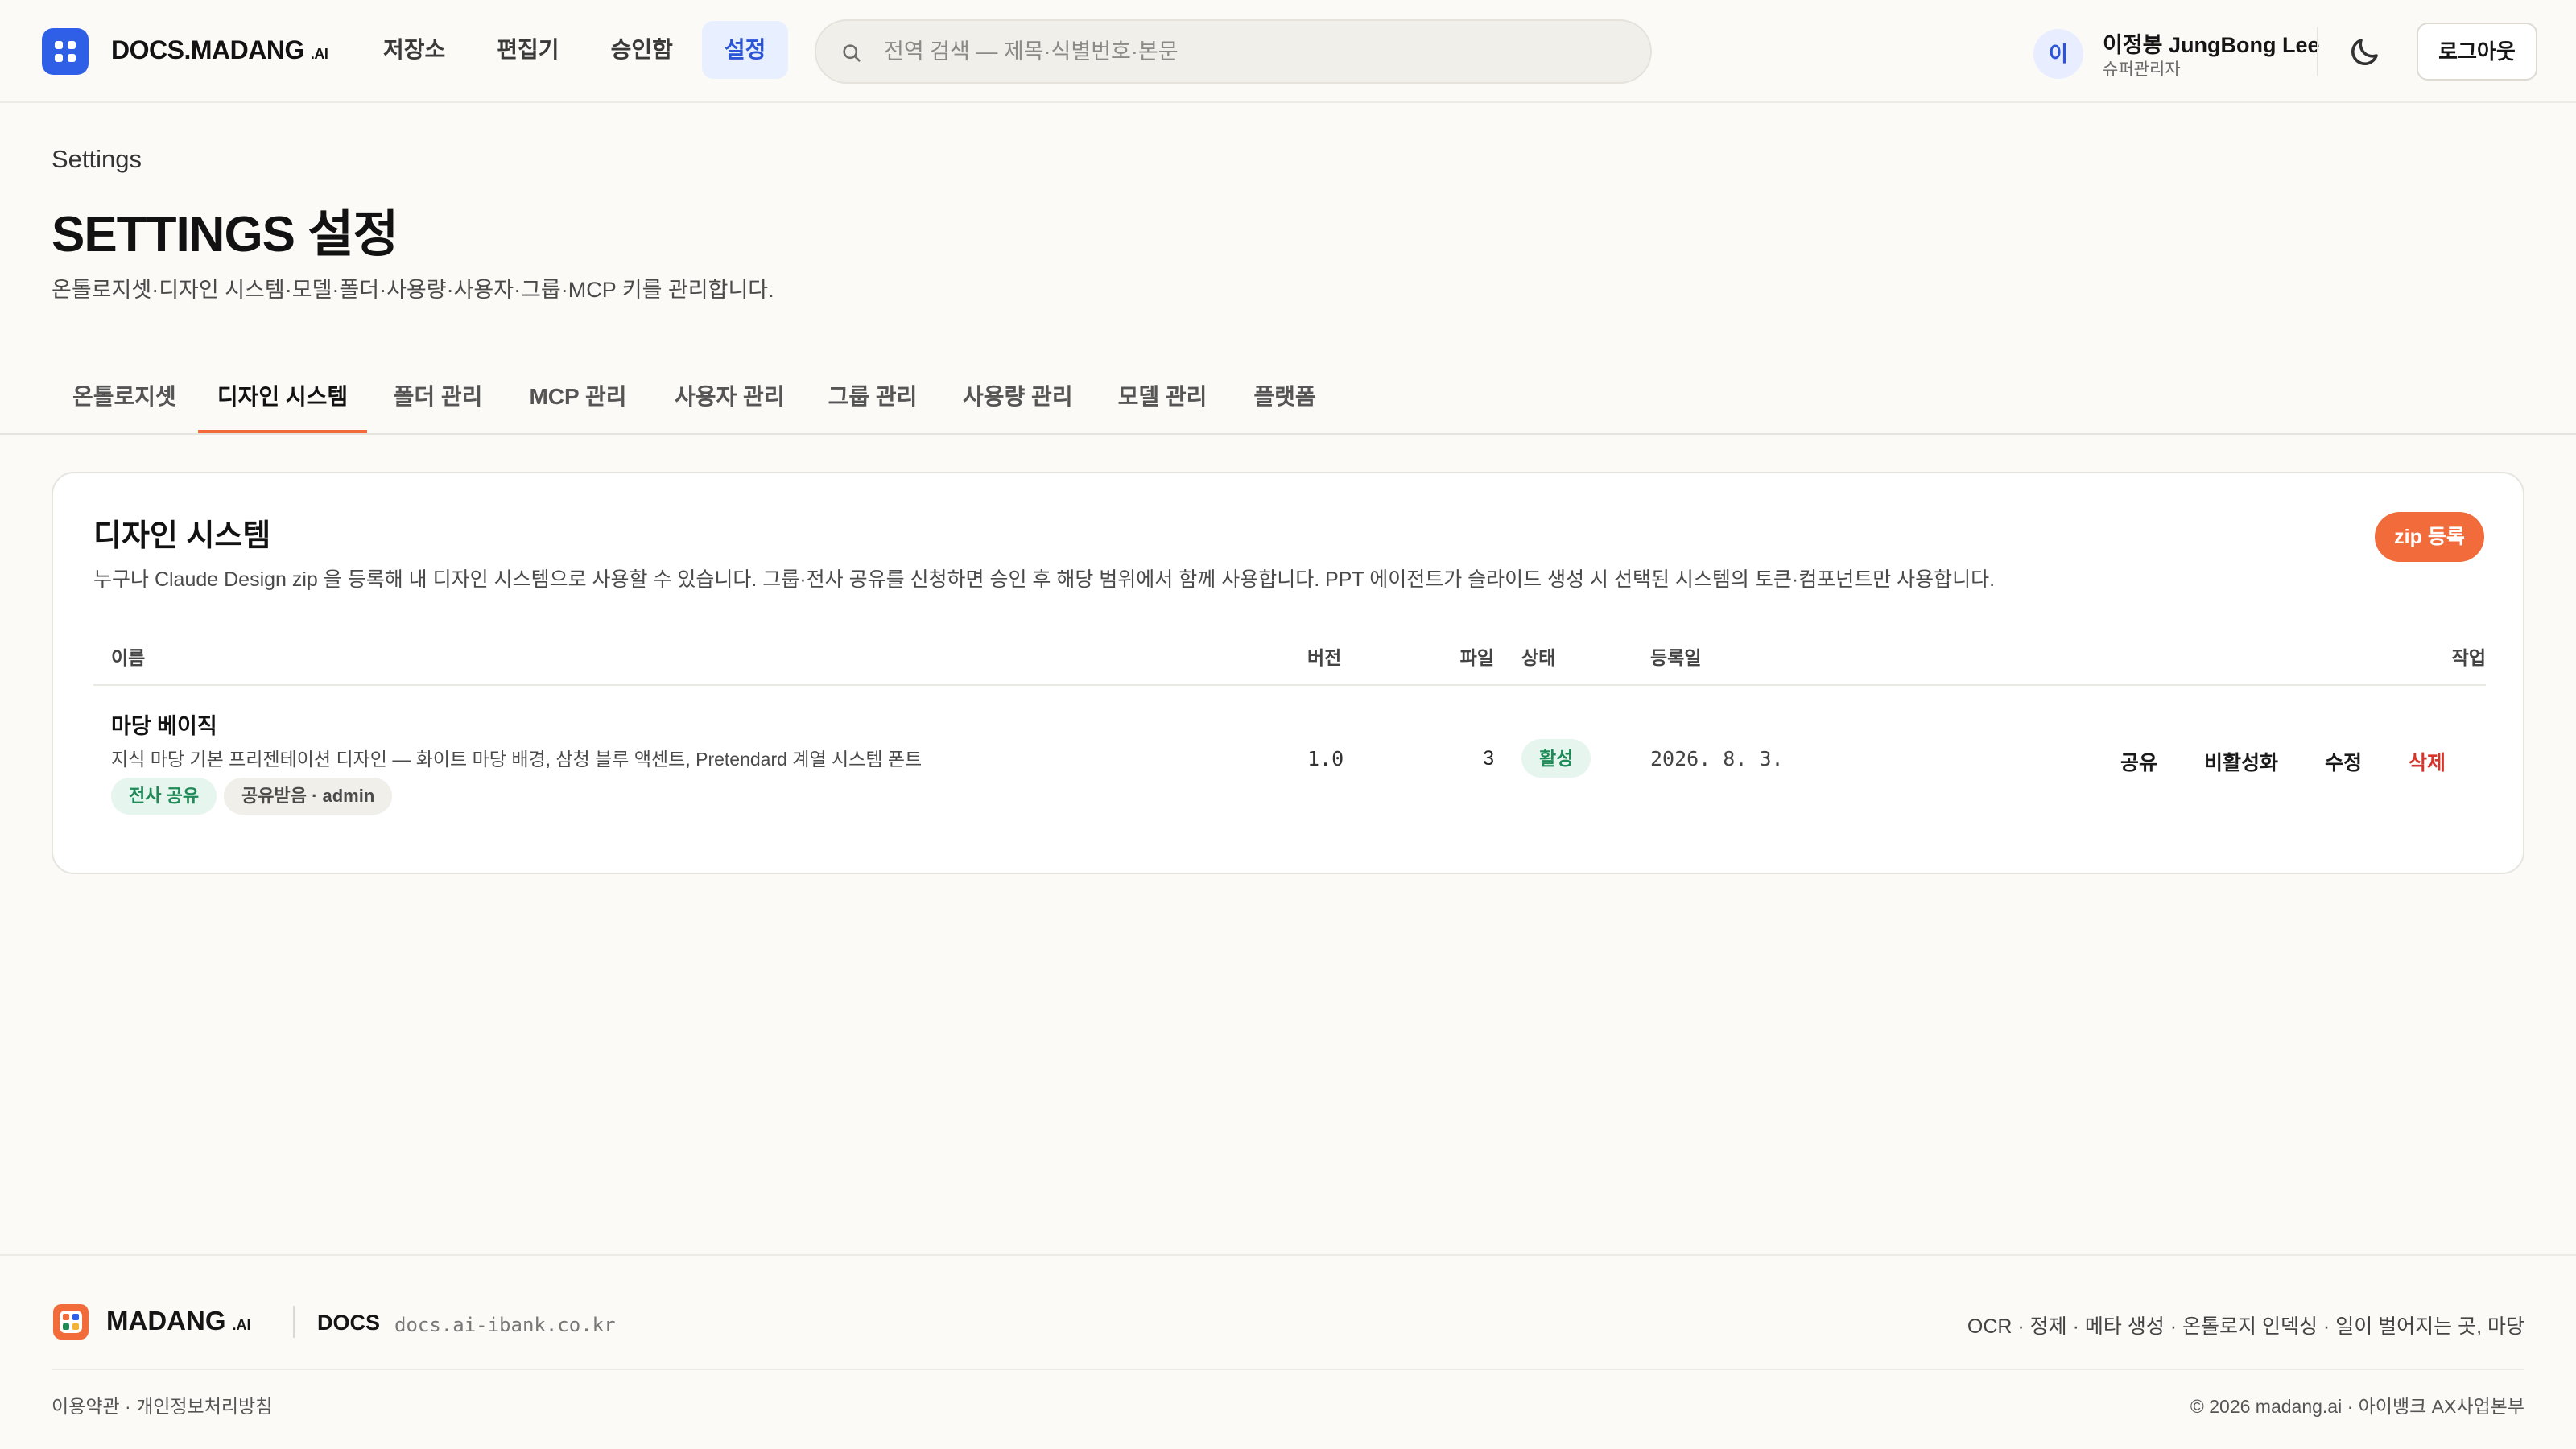 Image resolution: width=2576 pixels, height=1449 pixels. What do you see at coordinates (225, 234) in the screenshot?
I see `page-title: SETTINGS 설정` at bounding box center [225, 234].